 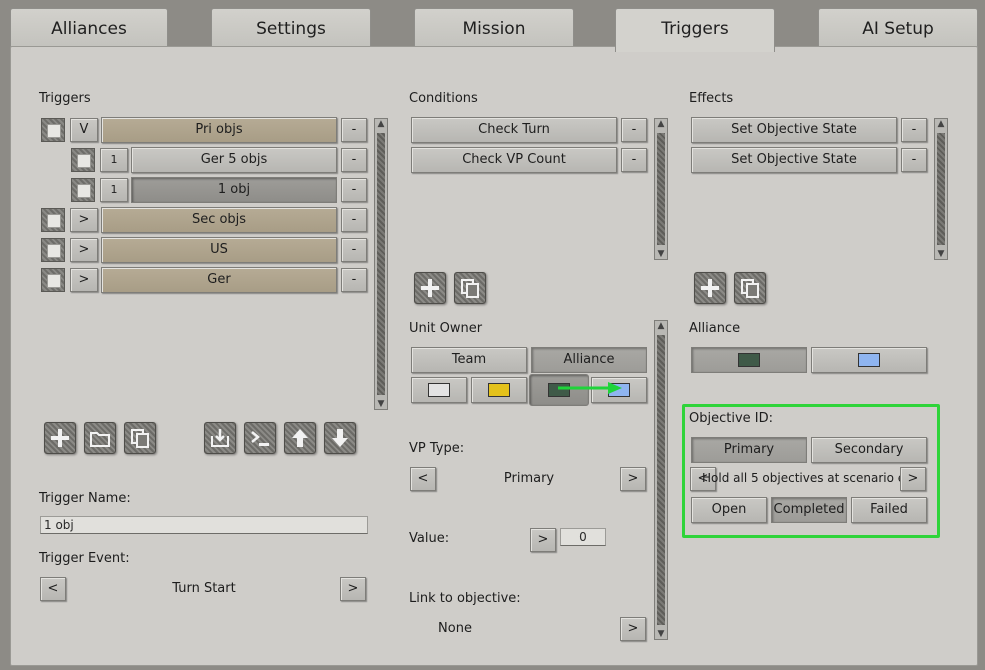 I want to click on copy-icon, so click(x=140, y=438).